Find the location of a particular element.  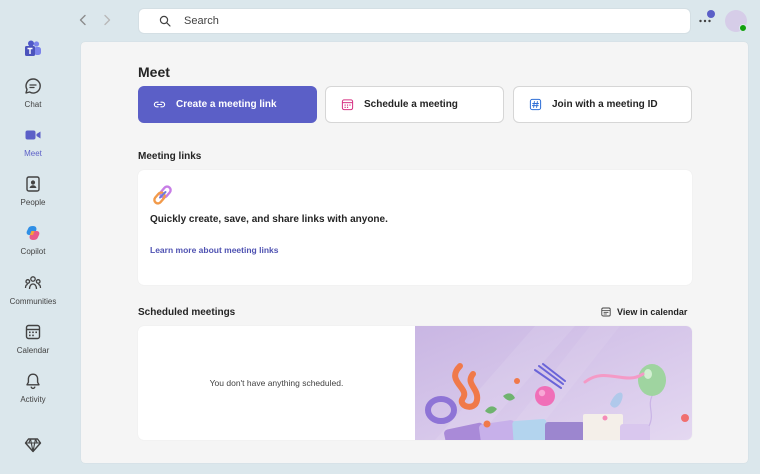

no-meetings-text: You don't have anything scheduled. is located at coordinates (276, 383).